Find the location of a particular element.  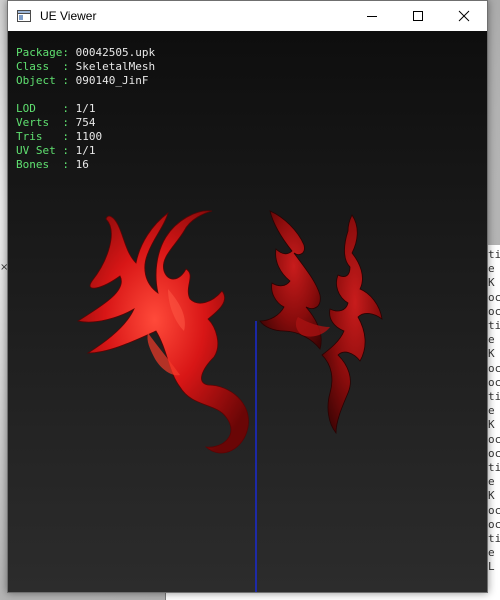

background-console-fragment: L is located at coordinates (491, 567).